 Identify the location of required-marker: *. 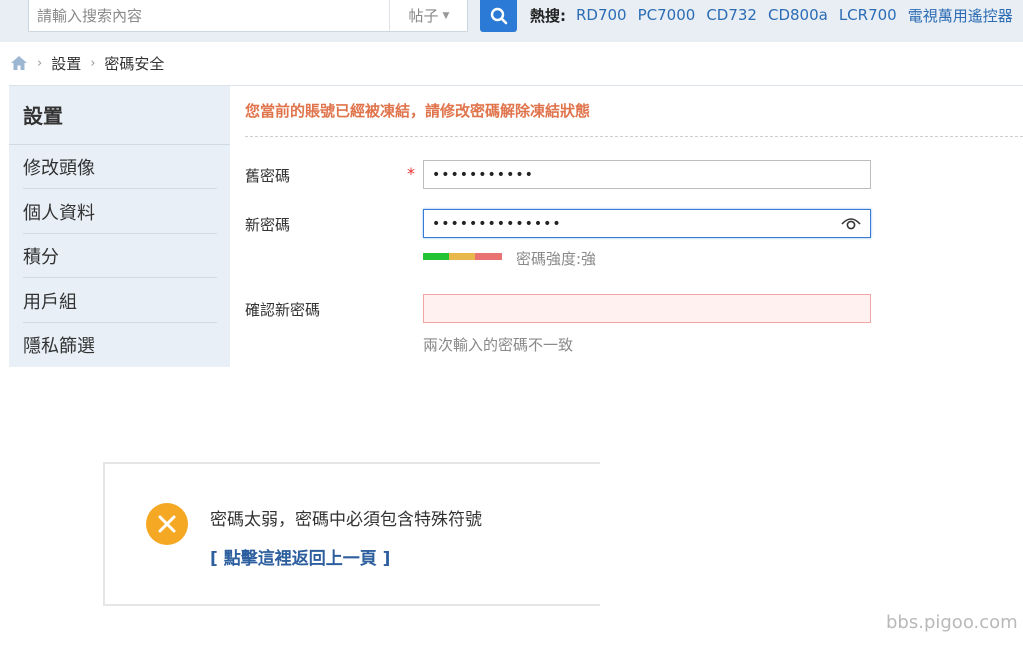
(411, 173).